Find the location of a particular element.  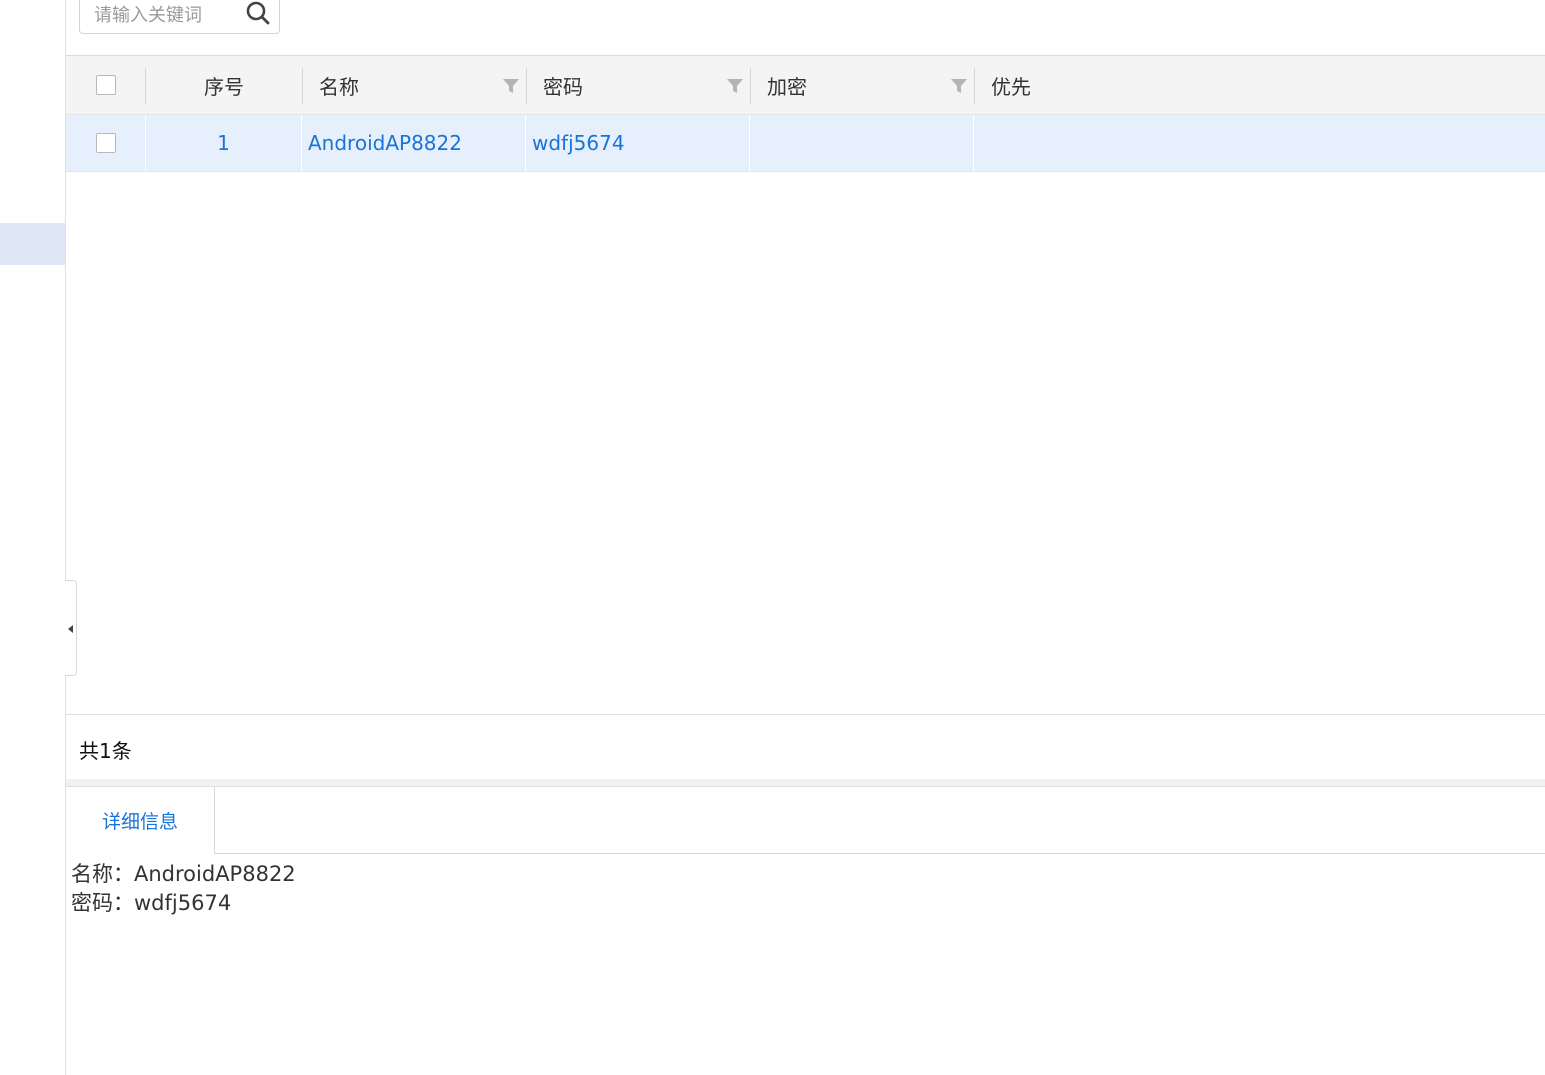

select-all-checkbox is located at coordinates (105, 85).